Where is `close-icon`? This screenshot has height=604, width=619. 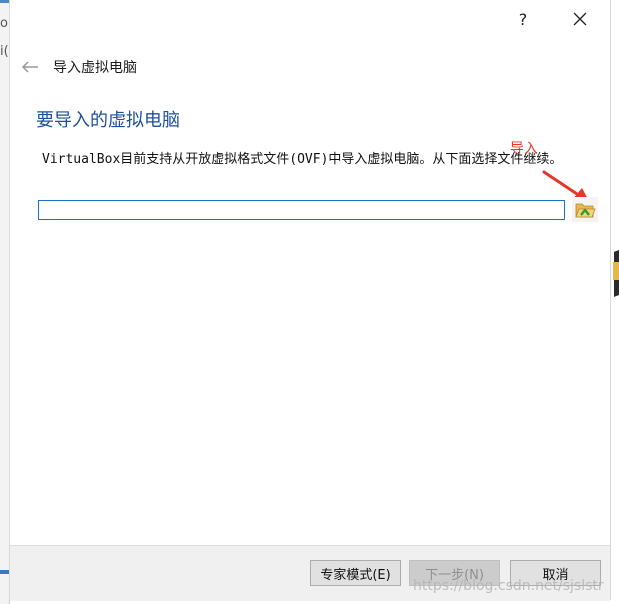
close-icon is located at coordinates (580, 19).